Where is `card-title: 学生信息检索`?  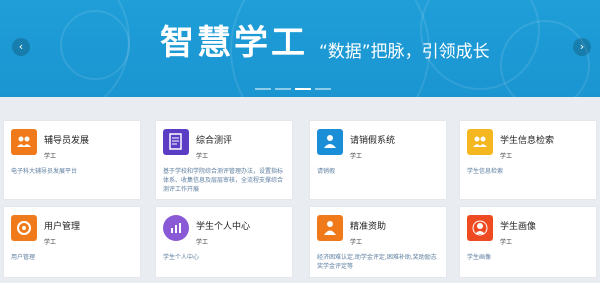
card-title: 学生信息检索 is located at coordinates (527, 141).